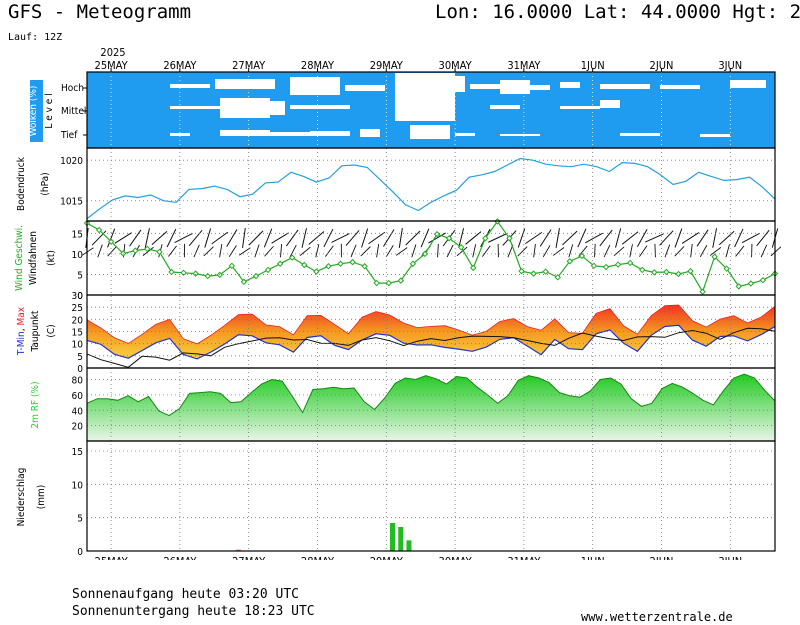  What do you see at coordinates (730, 65) in the screenshot?
I see `x-tick-label-top: 3JUN` at bounding box center [730, 65].